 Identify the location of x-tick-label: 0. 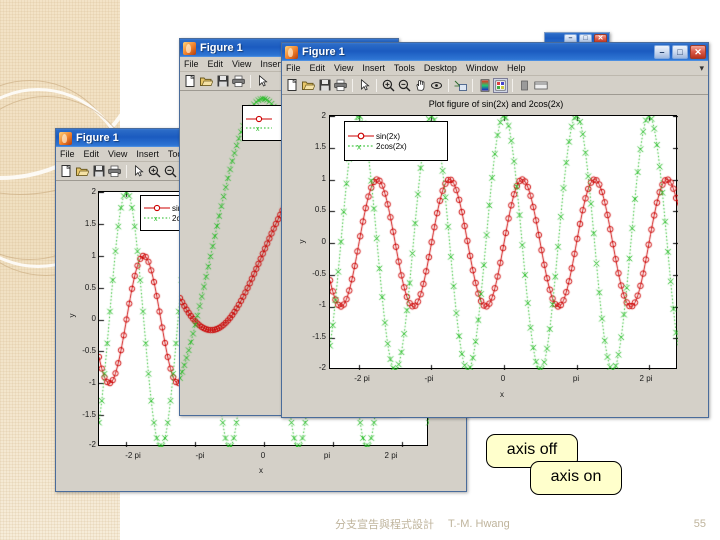
(263, 455).